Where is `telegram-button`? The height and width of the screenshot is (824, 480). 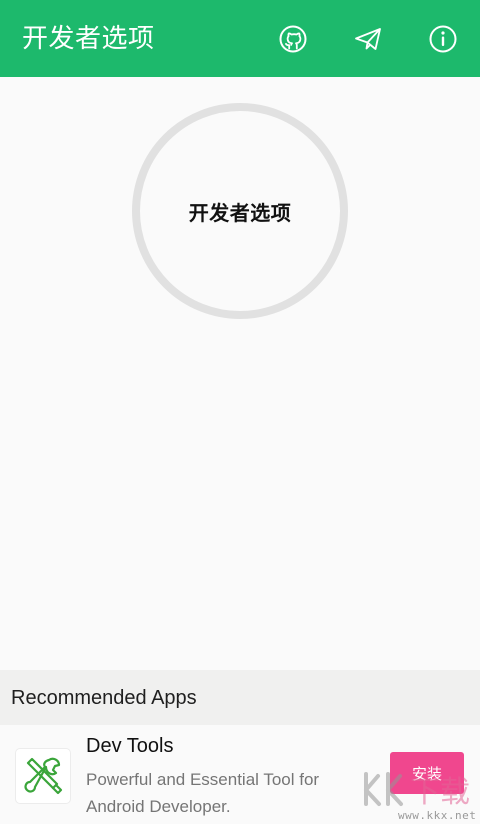 telegram-button is located at coordinates (368, 39).